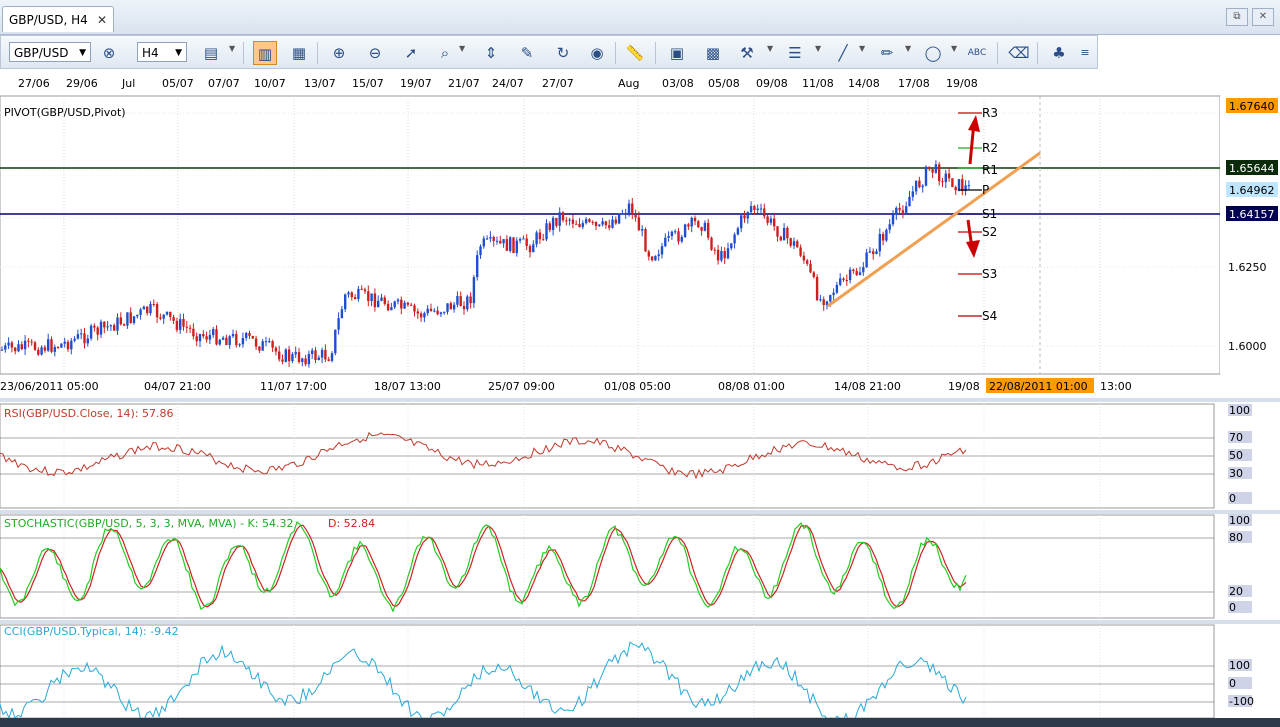 Image resolution: width=1280 pixels, height=727 pixels. Describe the element at coordinates (997, 53) in the screenshot. I see `toolbar-separator` at that location.